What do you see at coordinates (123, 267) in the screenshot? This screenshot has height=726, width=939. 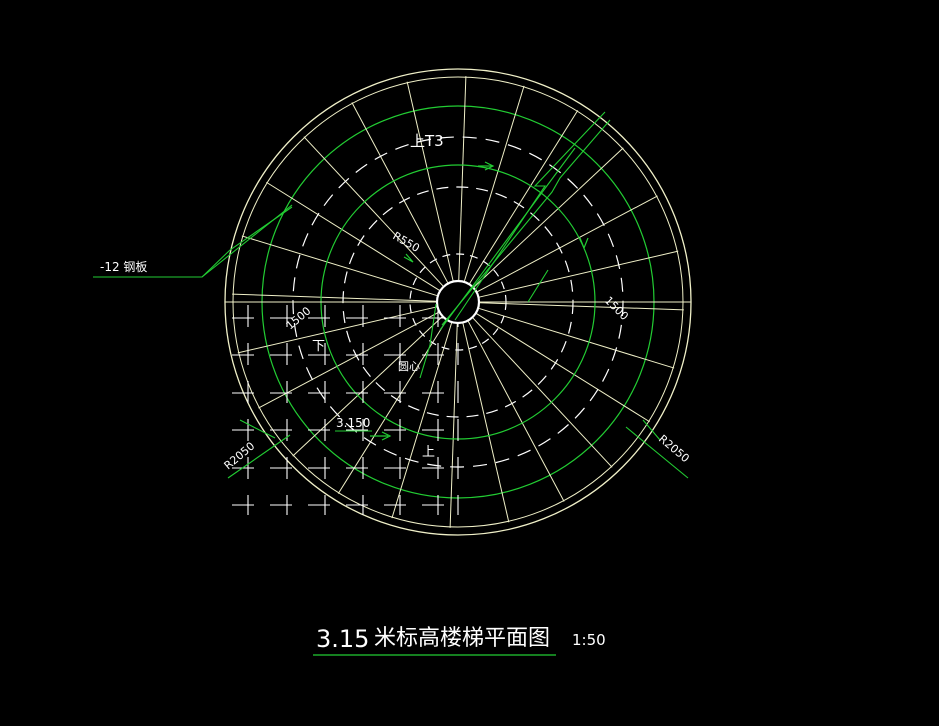 I see `steel-plate-label: -12 钢板` at bounding box center [123, 267].